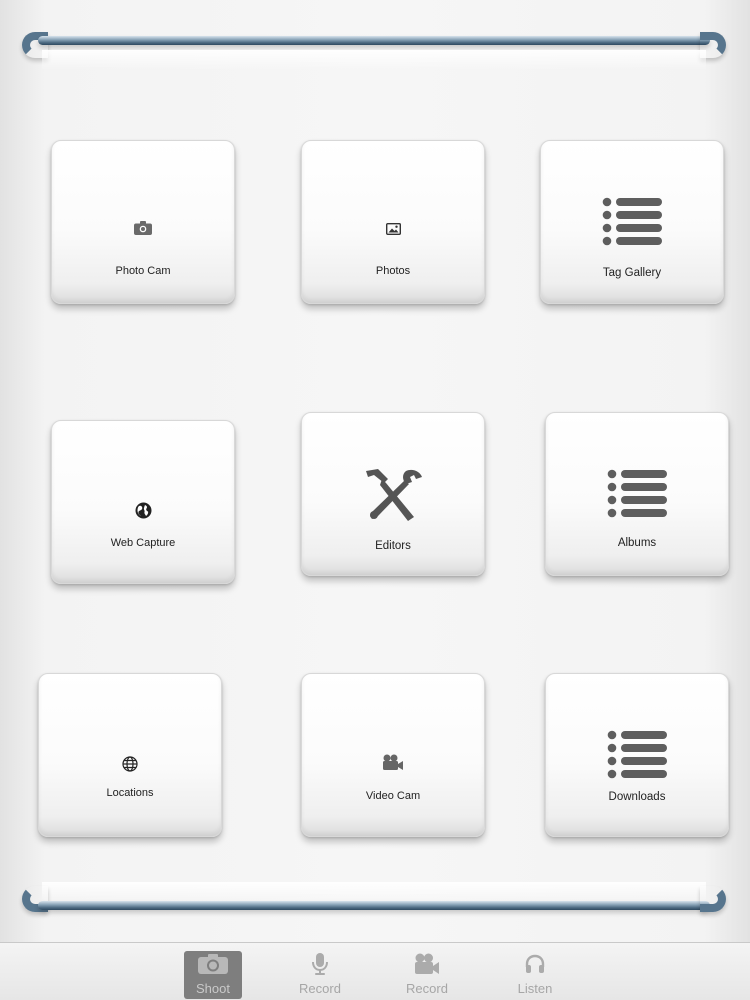  Describe the element at coordinates (637, 797) in the screenshot. I see `tile-label: Downloads` at that location.